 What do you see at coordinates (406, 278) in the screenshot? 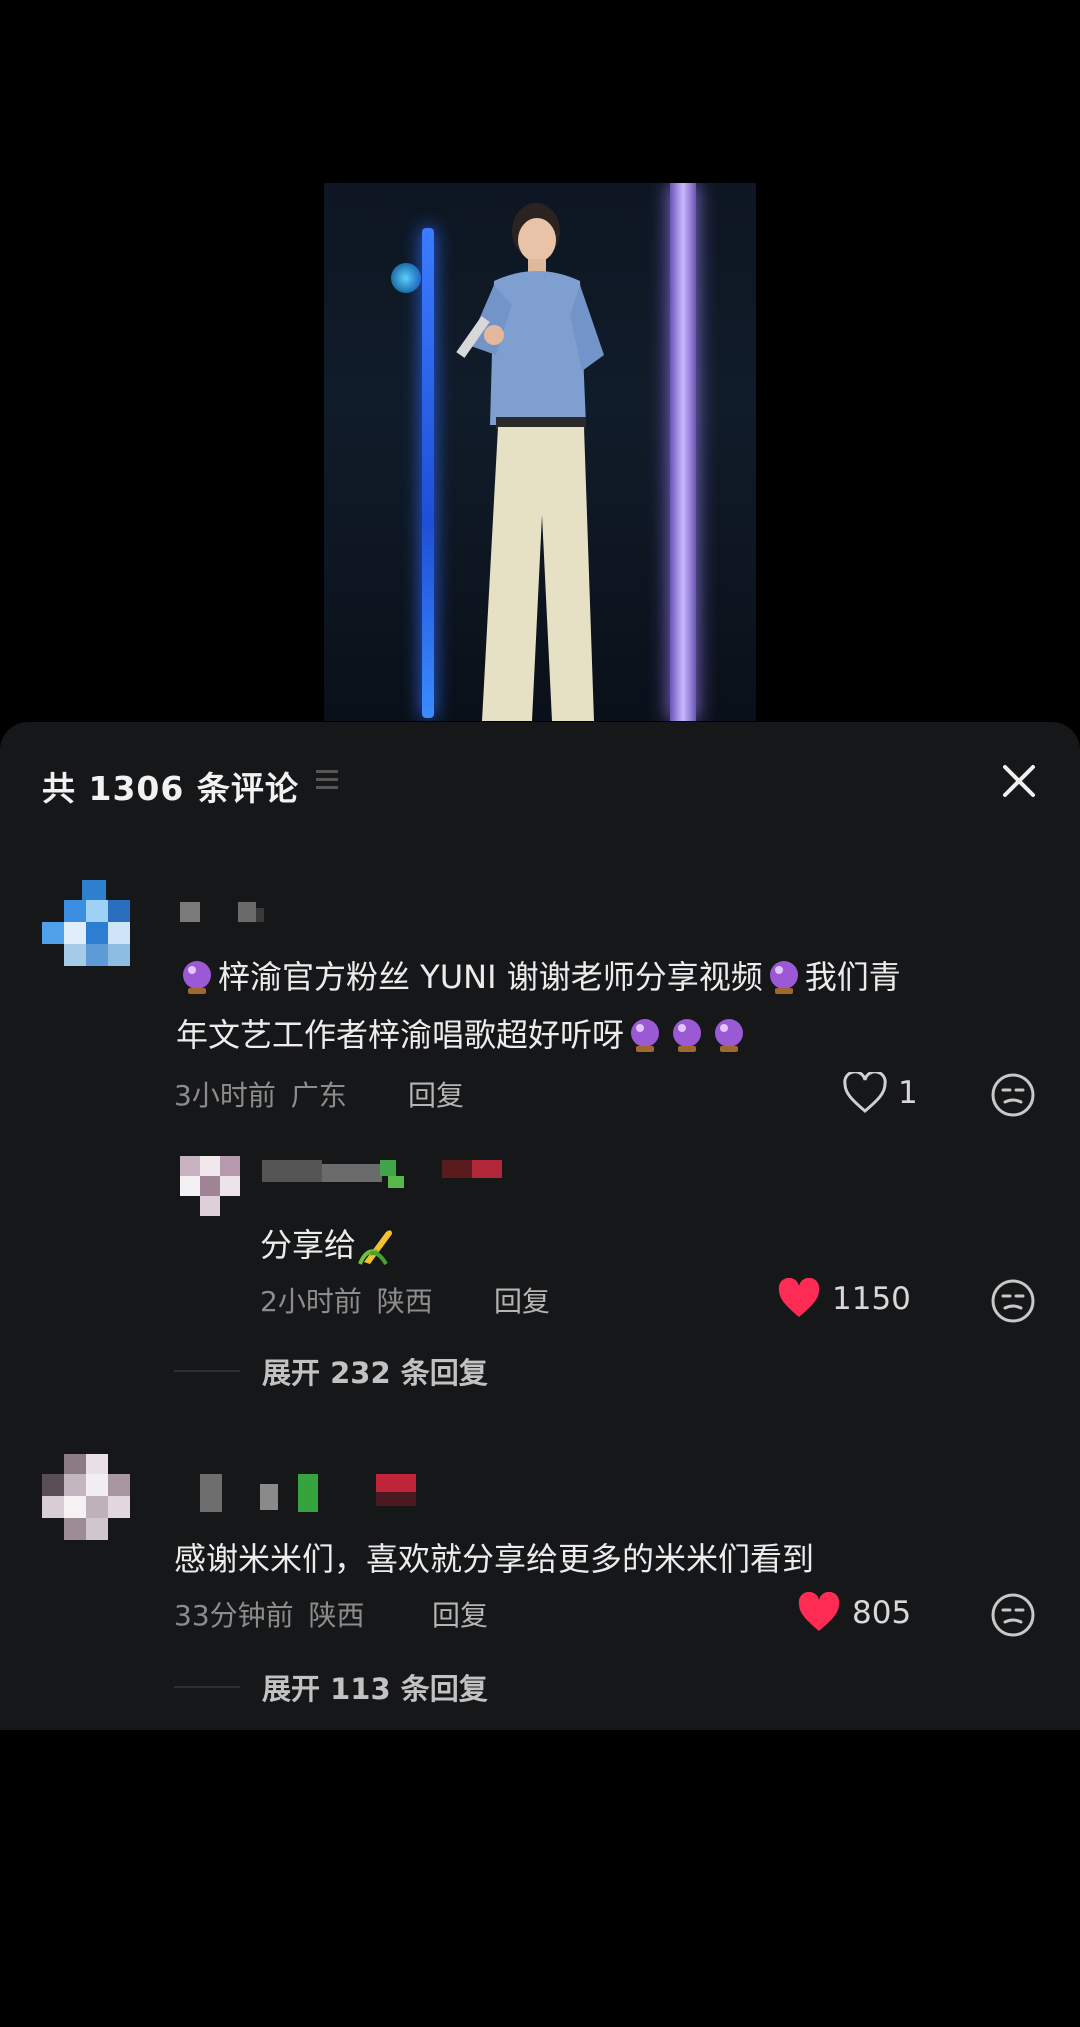
I see `stage-spotlight` at bounding box center [406, 278].